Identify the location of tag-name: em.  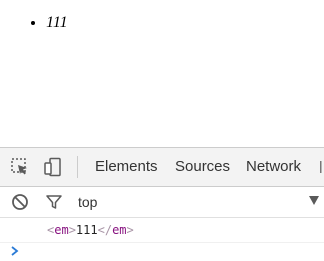
(61, 230).